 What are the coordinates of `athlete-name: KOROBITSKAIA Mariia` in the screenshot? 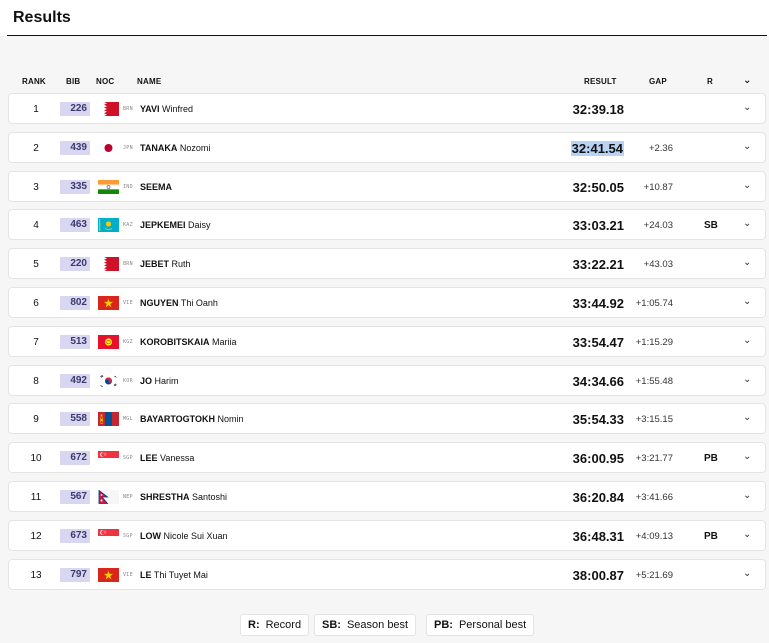 It's located at (188, 342).